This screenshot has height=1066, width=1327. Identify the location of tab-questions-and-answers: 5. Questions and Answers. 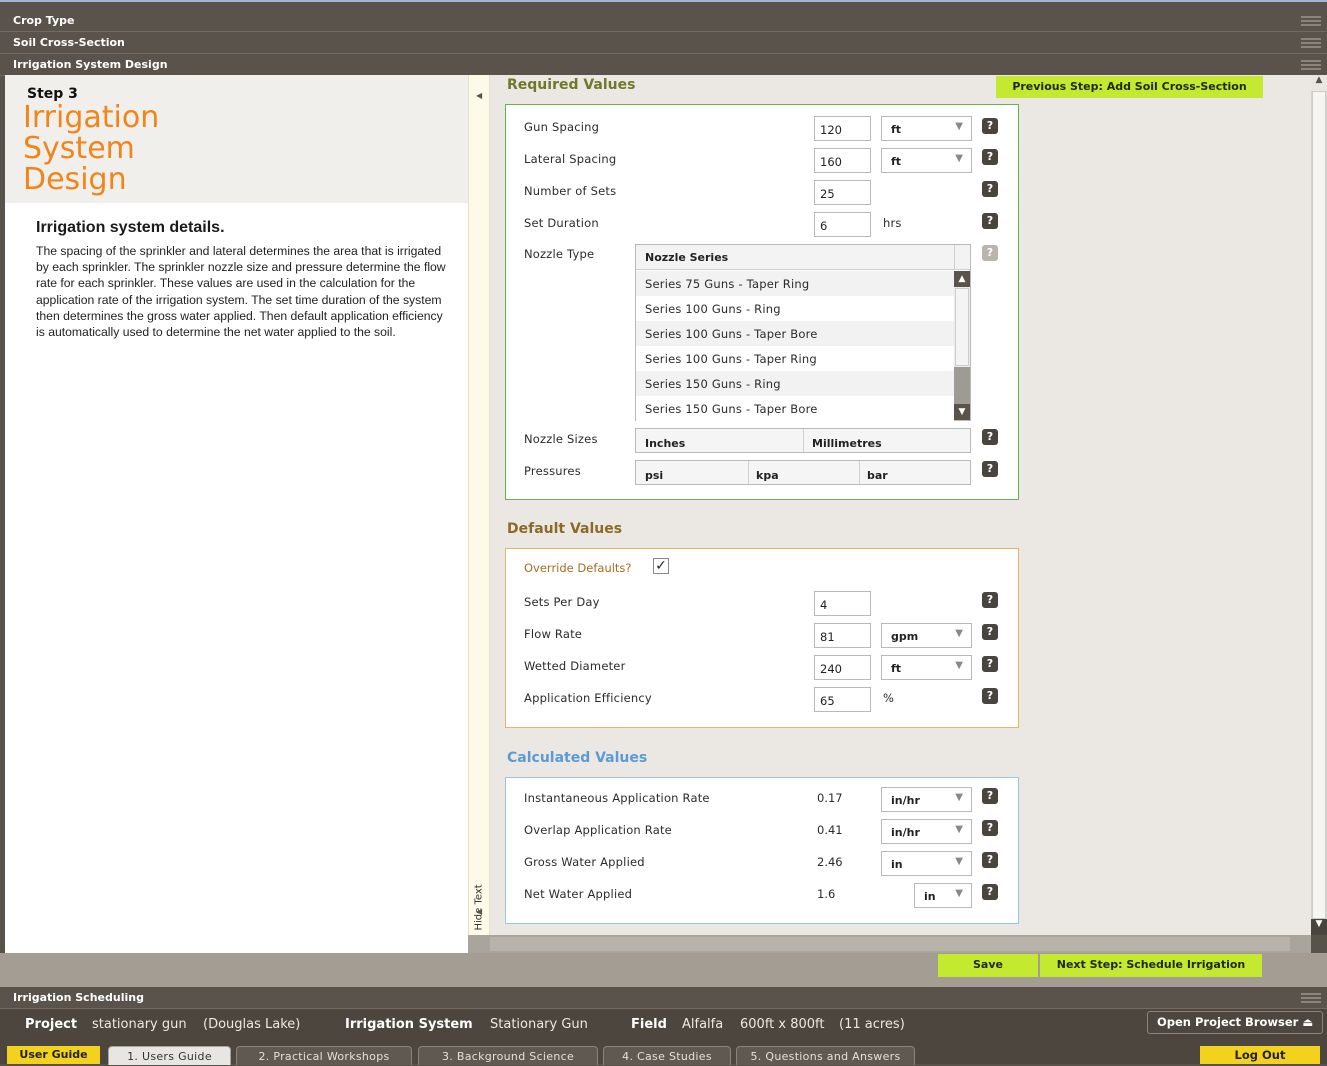
(825, 1055).